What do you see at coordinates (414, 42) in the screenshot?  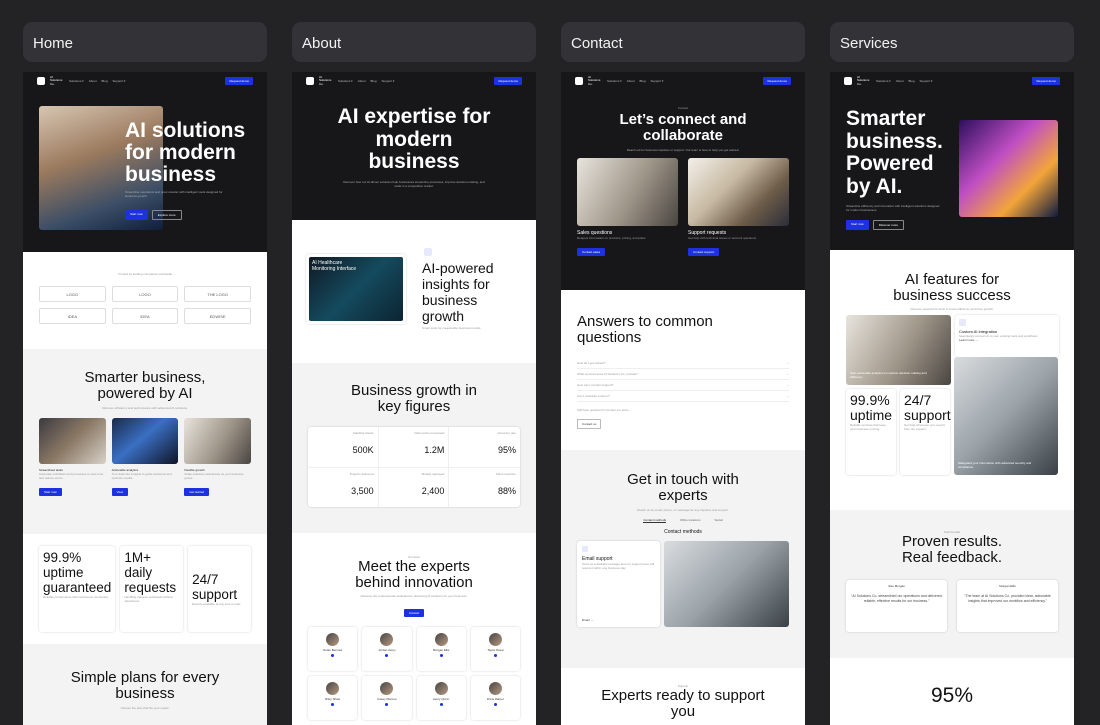 I see `tab-about: About` at bounding box center [414, 42].